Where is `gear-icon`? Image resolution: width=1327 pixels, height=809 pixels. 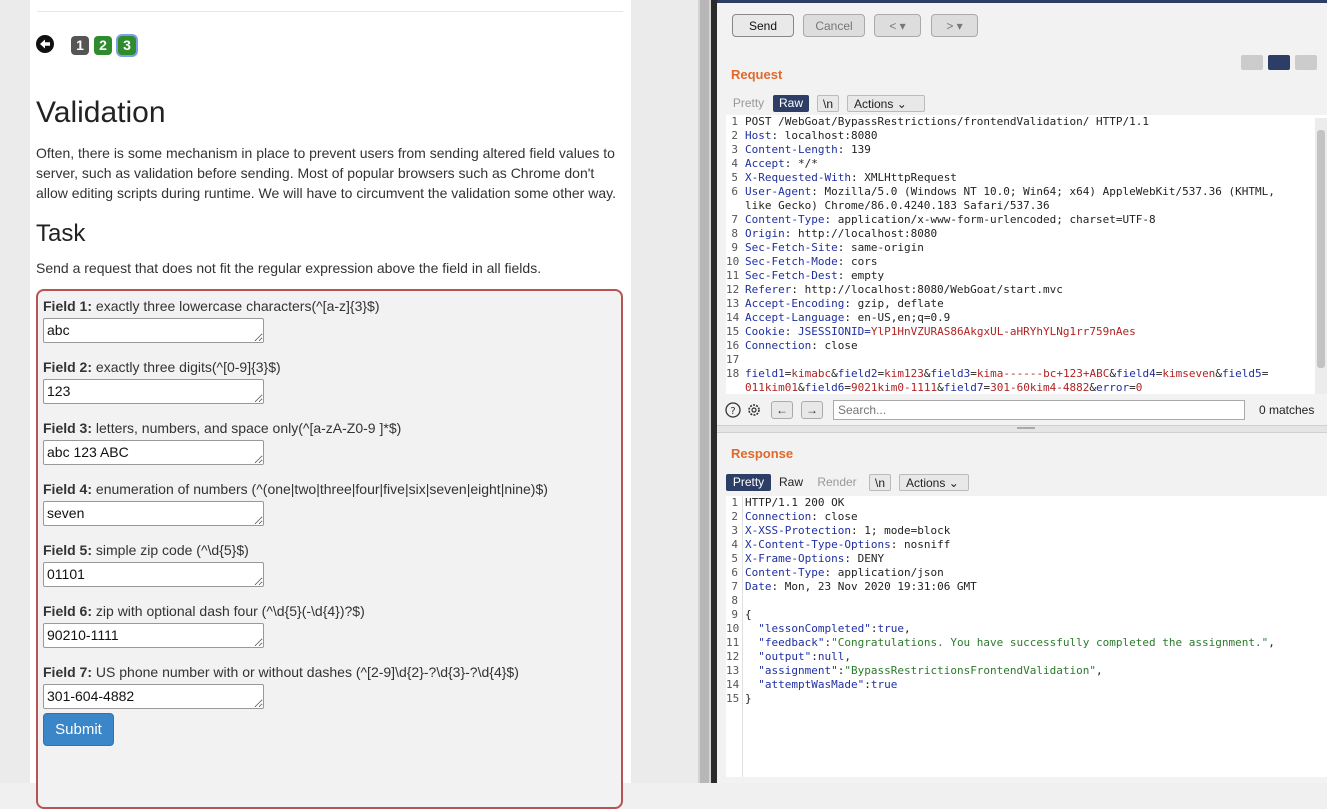 gear-icon is located at coordinates (754, 410).